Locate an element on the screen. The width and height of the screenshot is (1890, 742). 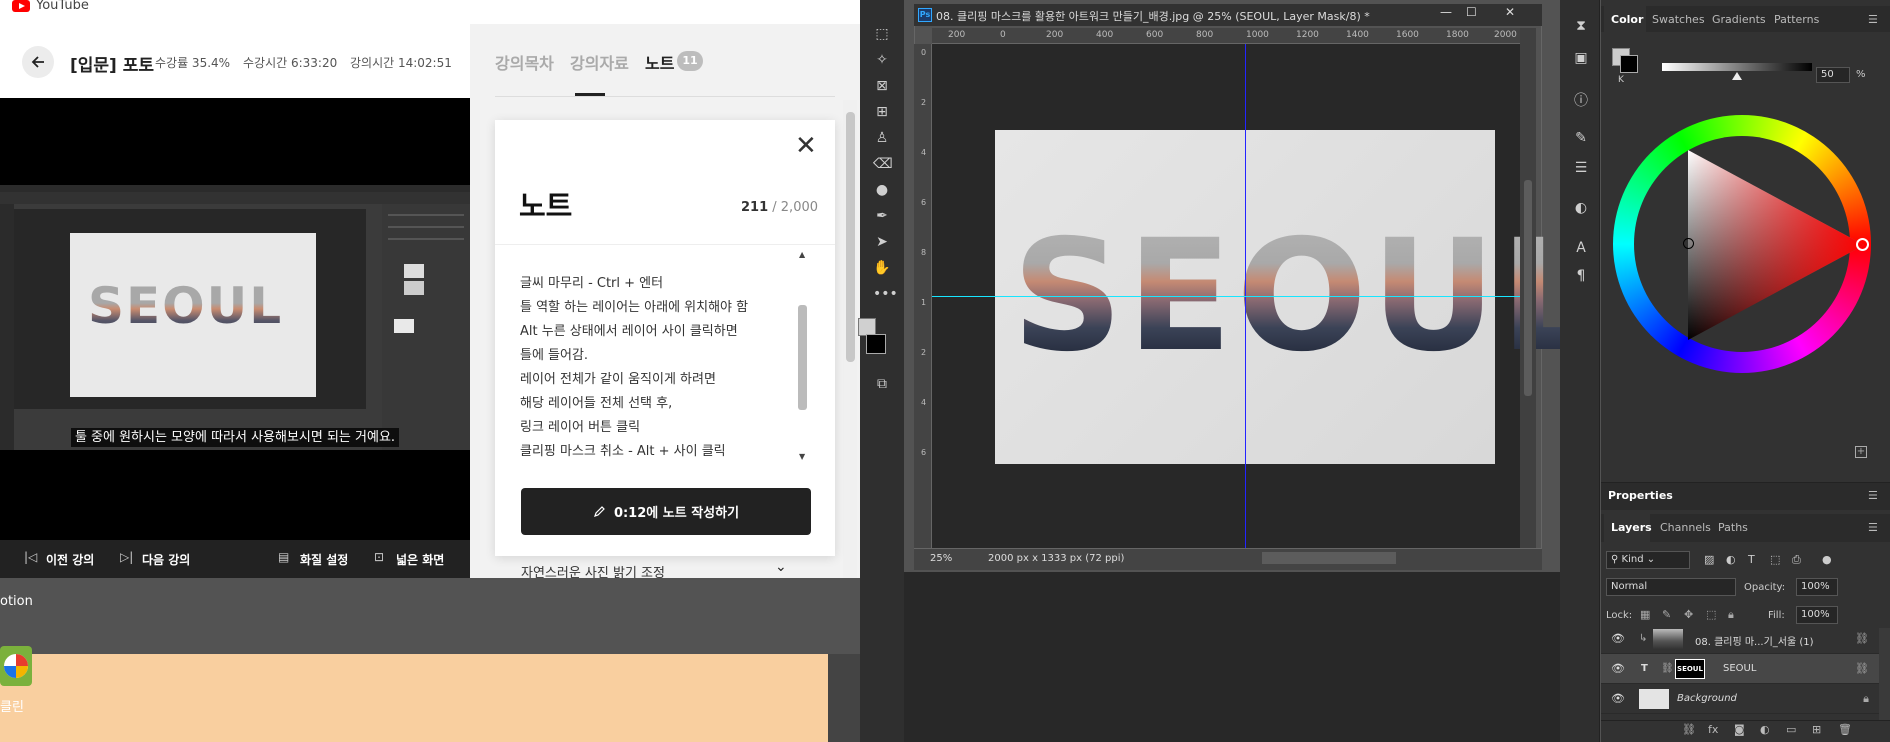
next-lecture-button: 다음 강의 is located at coordinates (166, 559).